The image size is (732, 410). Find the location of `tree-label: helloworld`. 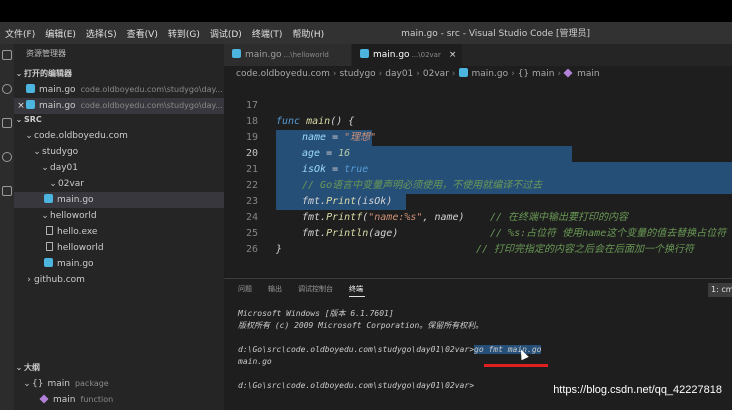

tree-label: helloworld is located at coordinates (73, 216).